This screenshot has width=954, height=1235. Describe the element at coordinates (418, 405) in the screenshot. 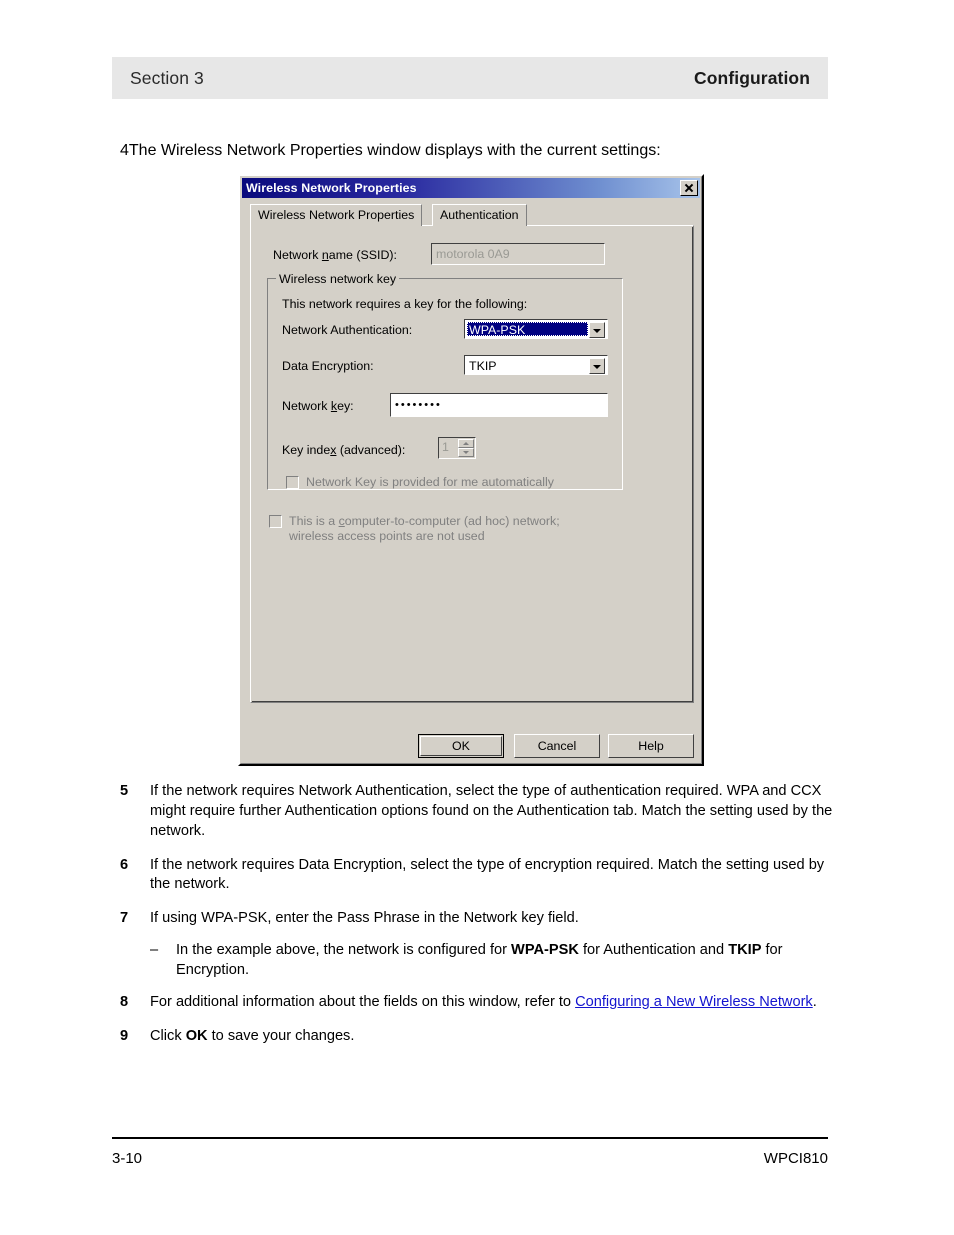

I see `network-key-value: ••••••••` at that location.